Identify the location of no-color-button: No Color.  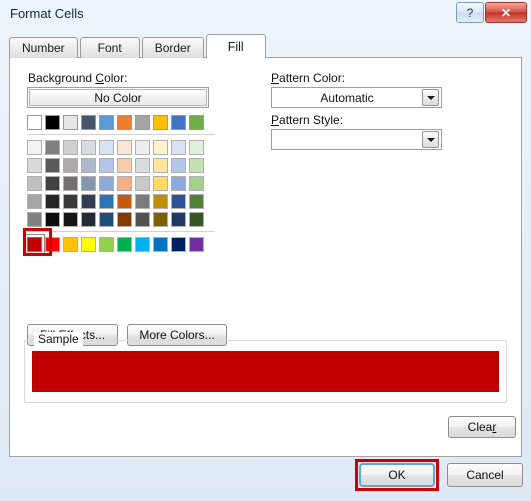
(118, 97).